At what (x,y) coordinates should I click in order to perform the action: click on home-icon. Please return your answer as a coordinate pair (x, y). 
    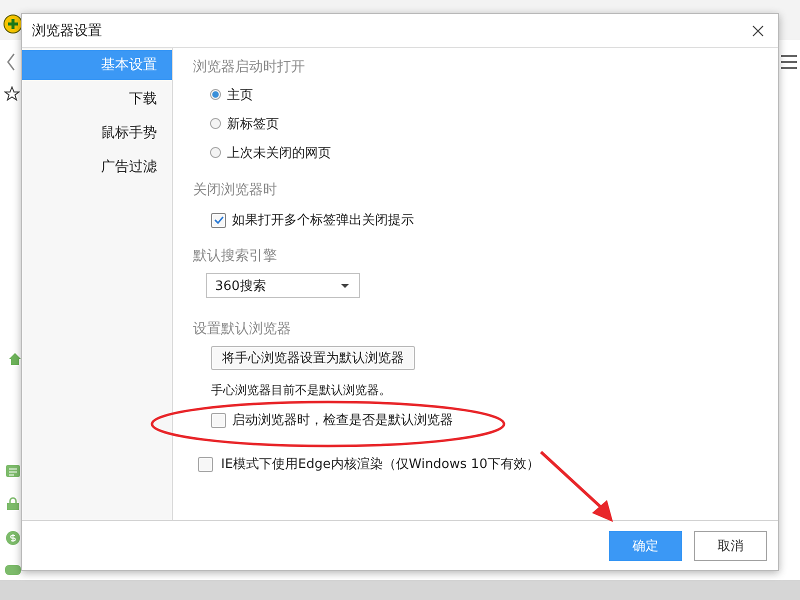
    Looking at the image, I should click on (15, 359).